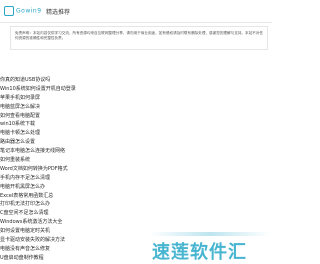  What do you see at coordinates (65, 231) in the screenshot?
I see `list-item: 如何设置电脑定时关机` at bounding box center [65, 231].